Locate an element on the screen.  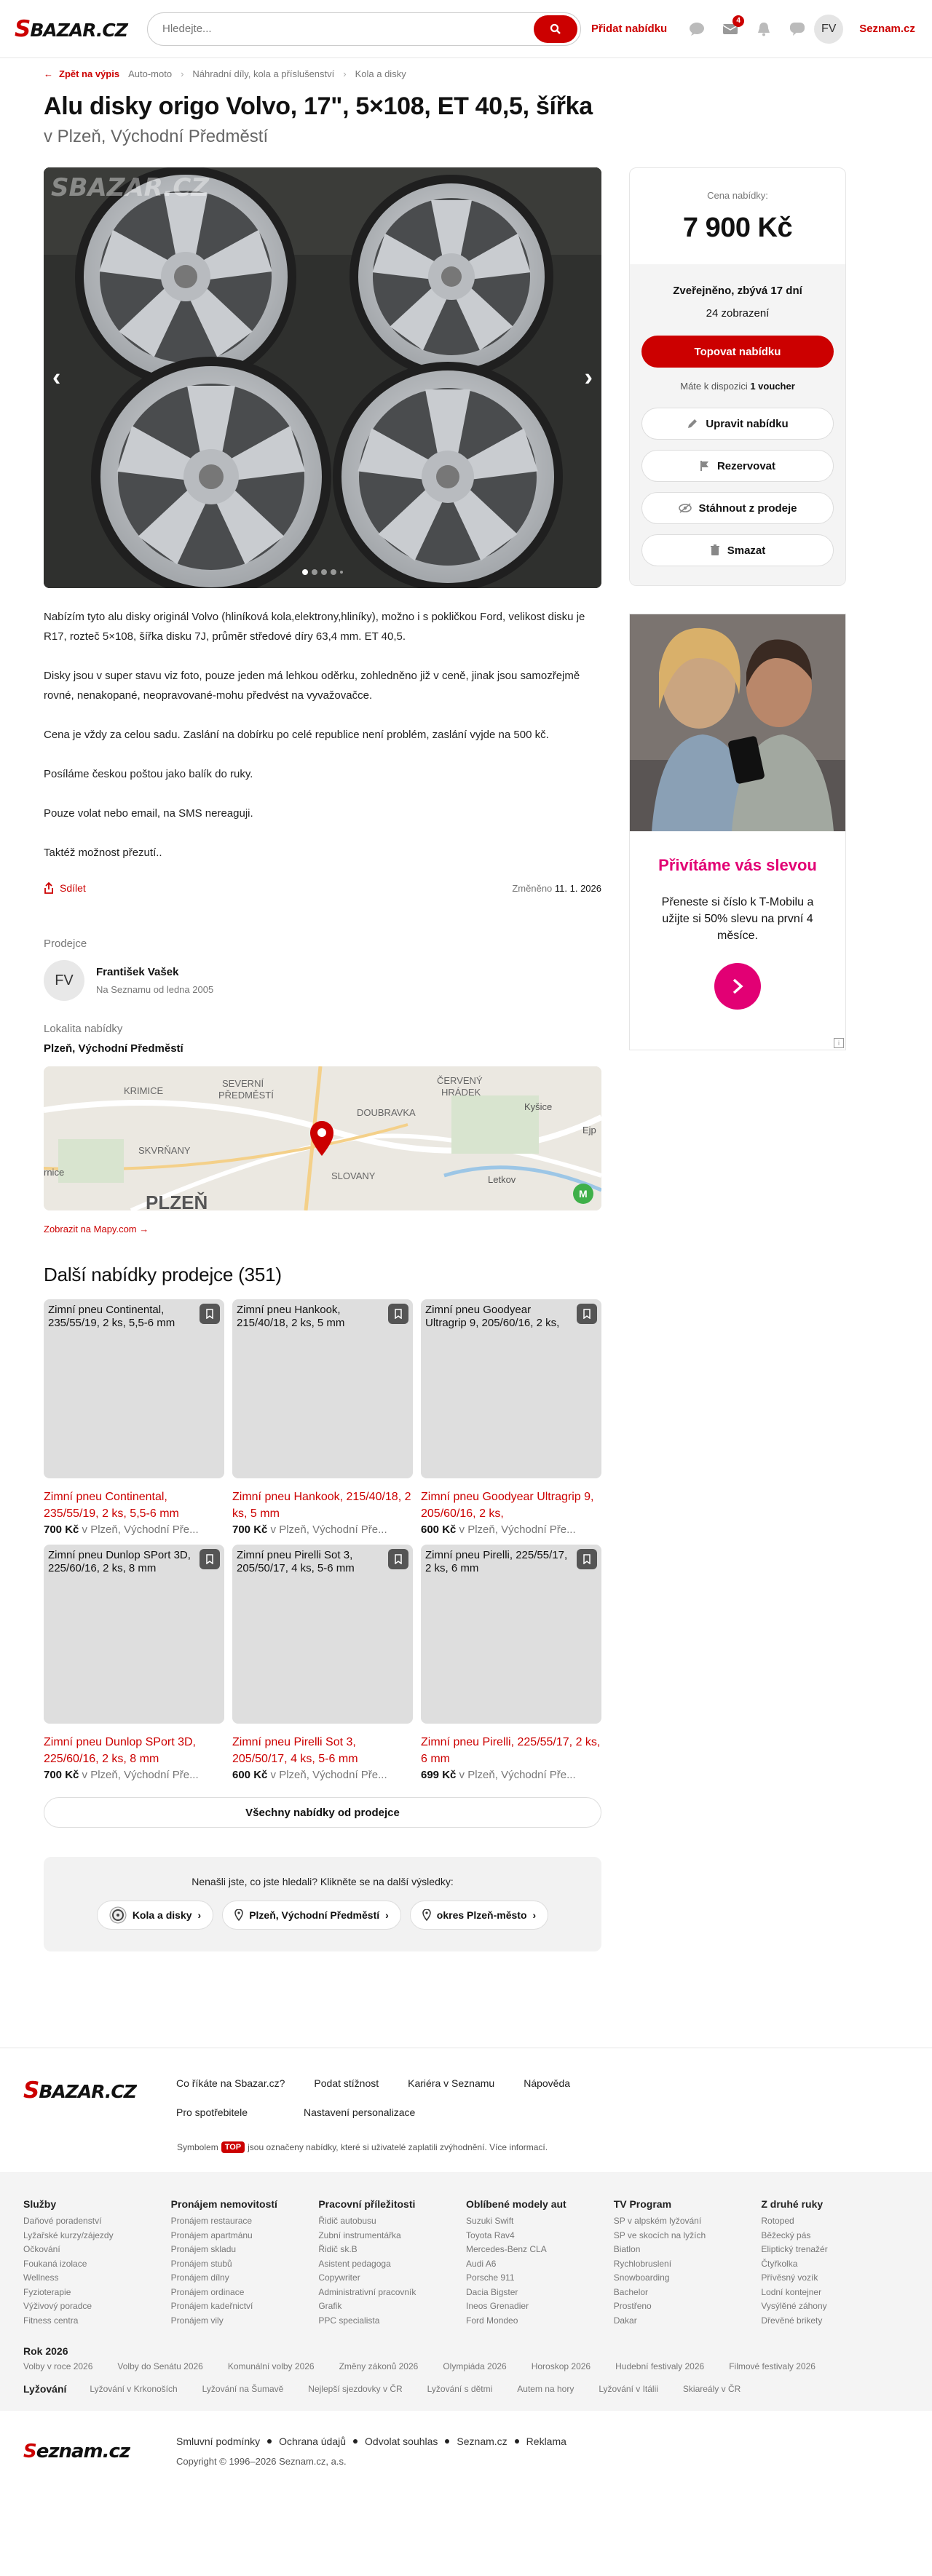
breadcrumb-item: Kola a disky is located at coordinates (381, 73).